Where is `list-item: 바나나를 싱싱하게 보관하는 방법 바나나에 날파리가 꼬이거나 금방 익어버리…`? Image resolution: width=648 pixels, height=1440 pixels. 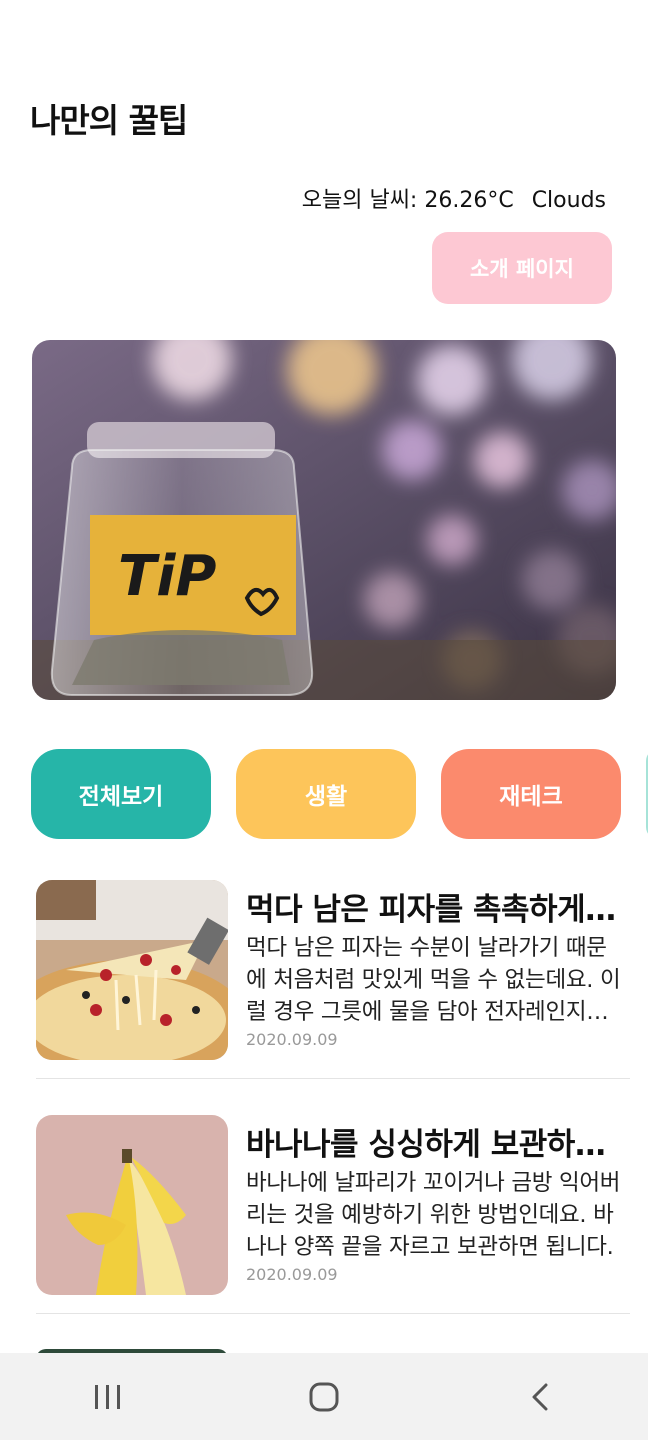
list-item: 바나나를 싱싱하게 보관하는 방법 바나나에 날파리가 꼬이거나 금방 익어버리… is located at coordinates (333, 1205).